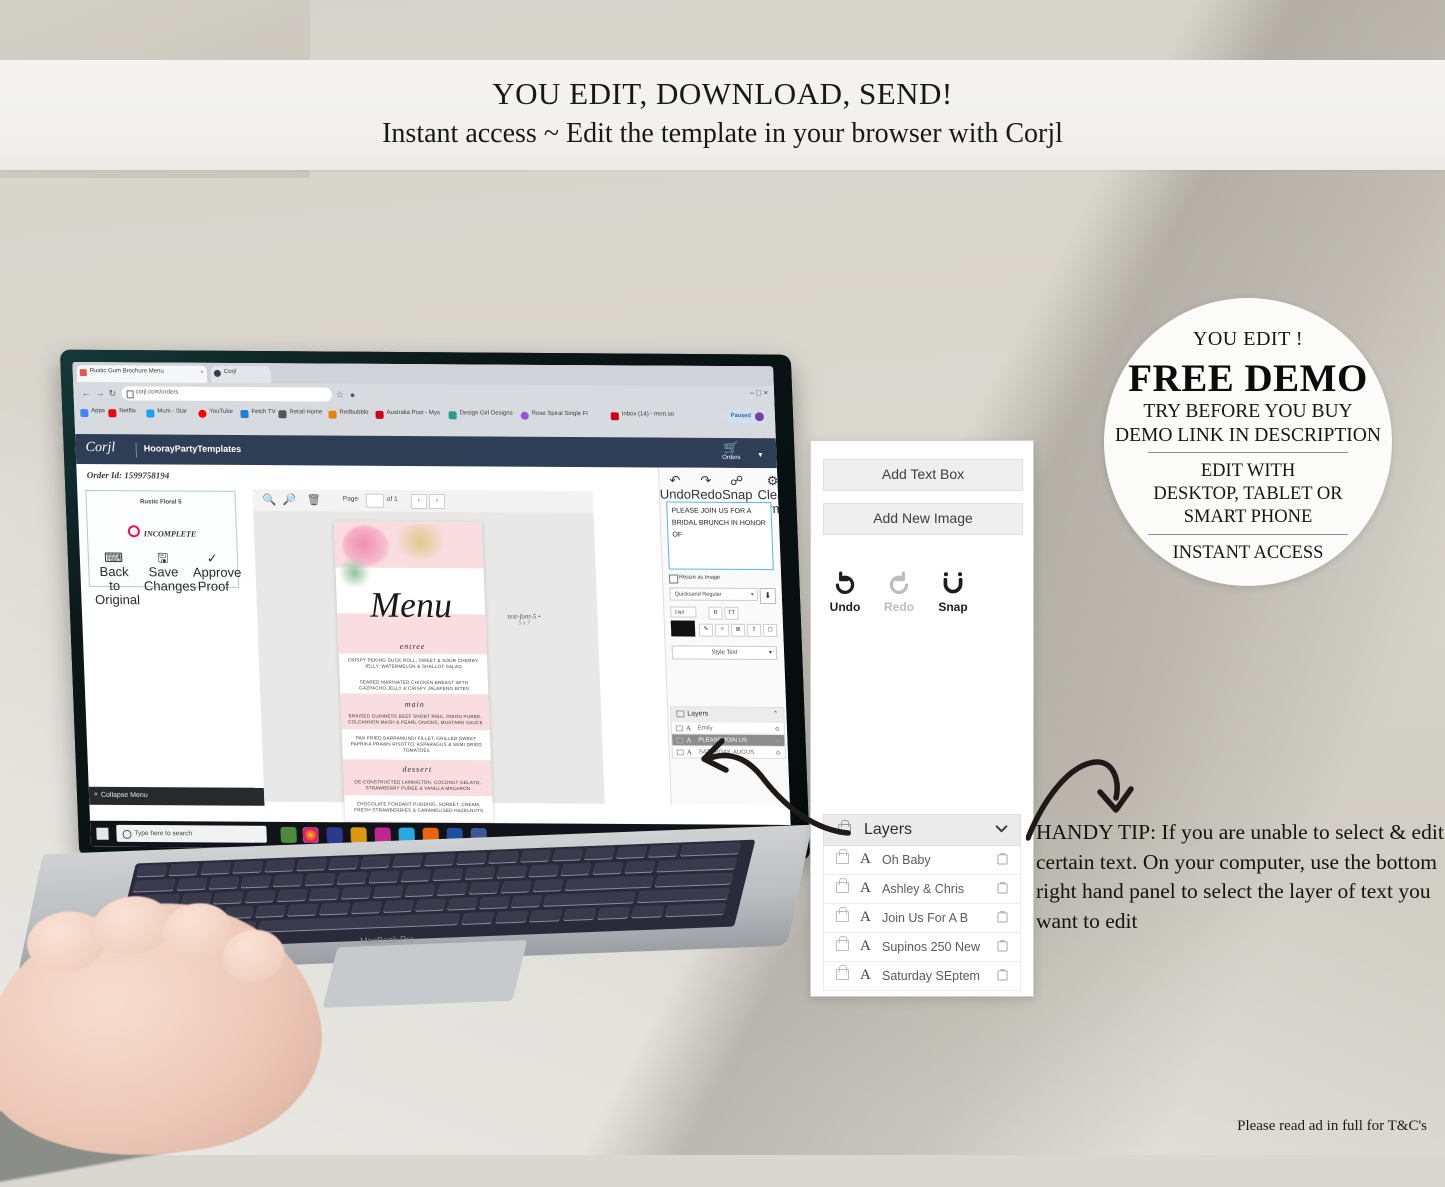 The height and width of the screenshot is (1187, 1445). Describe the element at coordinates (215, 413) in the screenshot. I see `bookmark-3: YouTube` at that location.